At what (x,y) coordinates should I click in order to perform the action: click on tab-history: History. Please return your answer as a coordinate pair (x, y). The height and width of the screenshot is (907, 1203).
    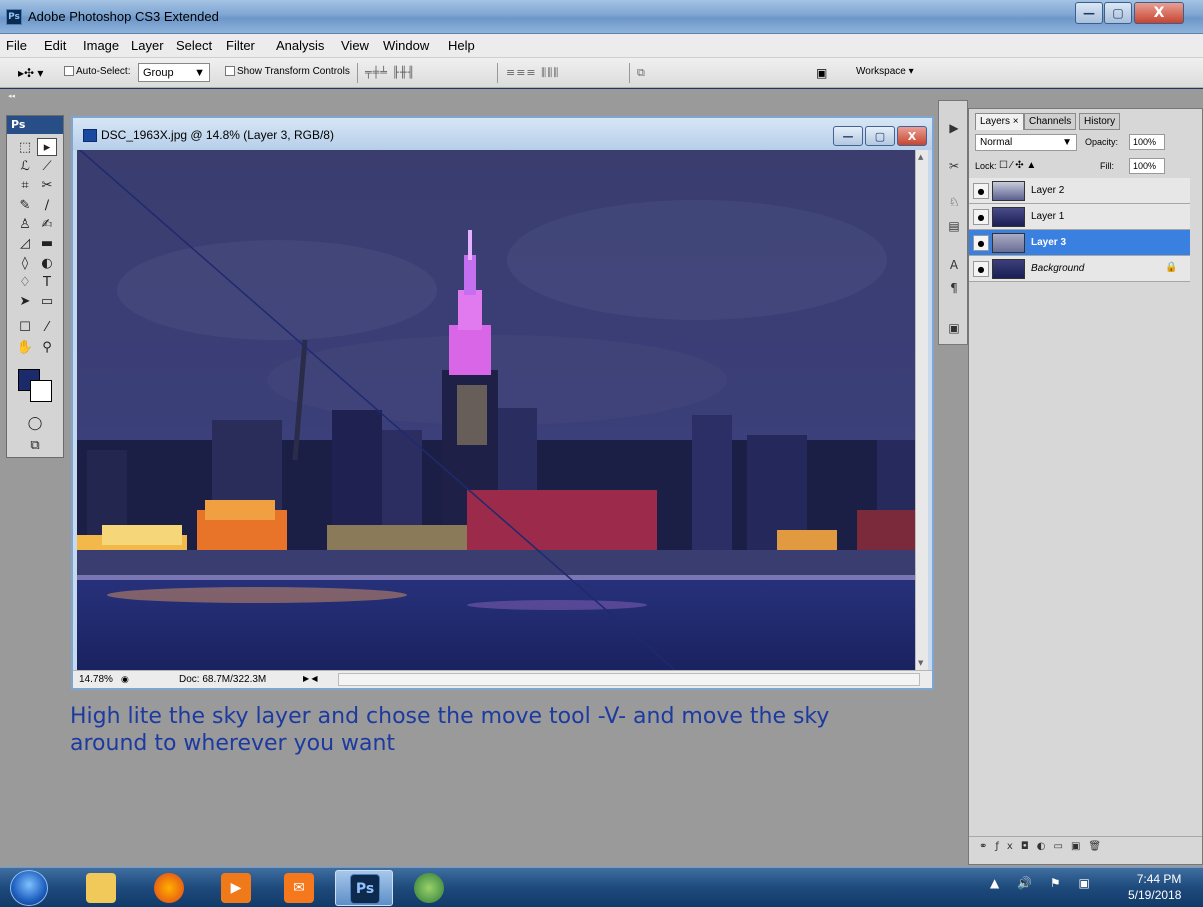
    Looking at the image, I should click on (1100, 121).